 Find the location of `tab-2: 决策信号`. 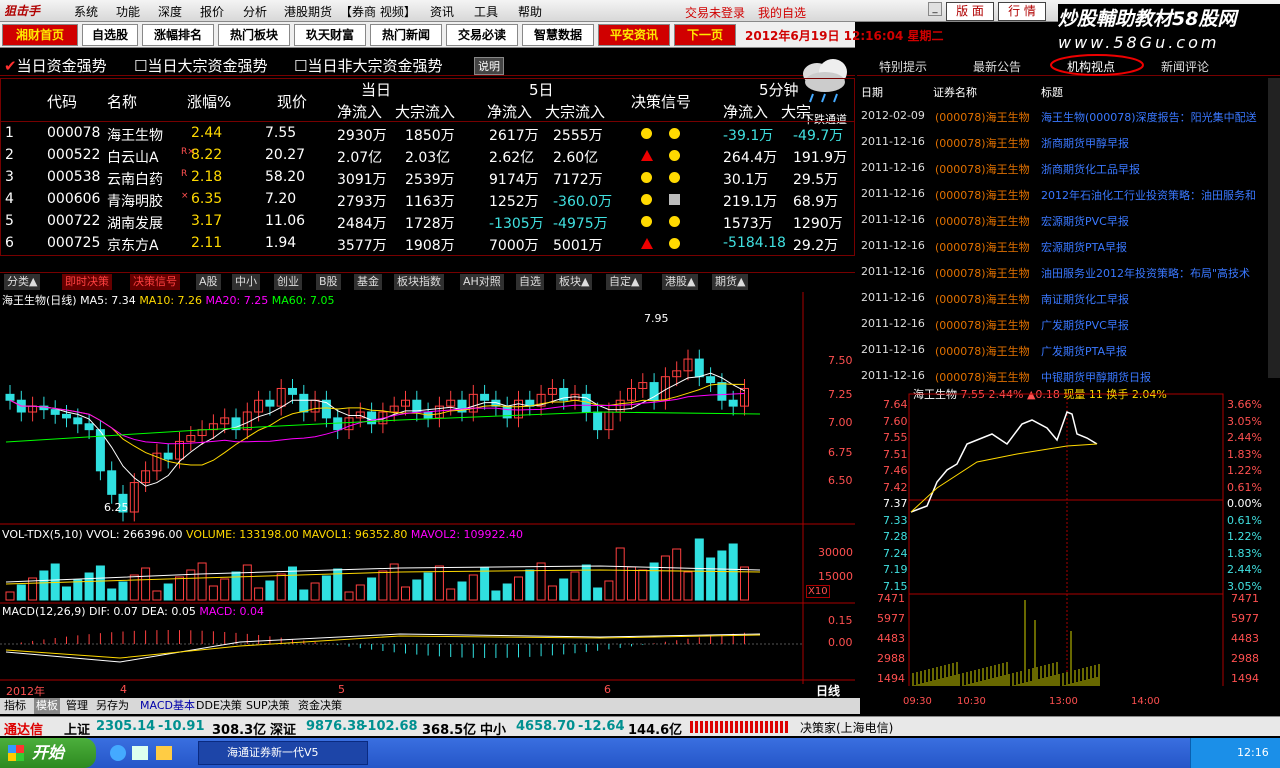

tab-2: 决策信号 is located at coordinates (155, 282).